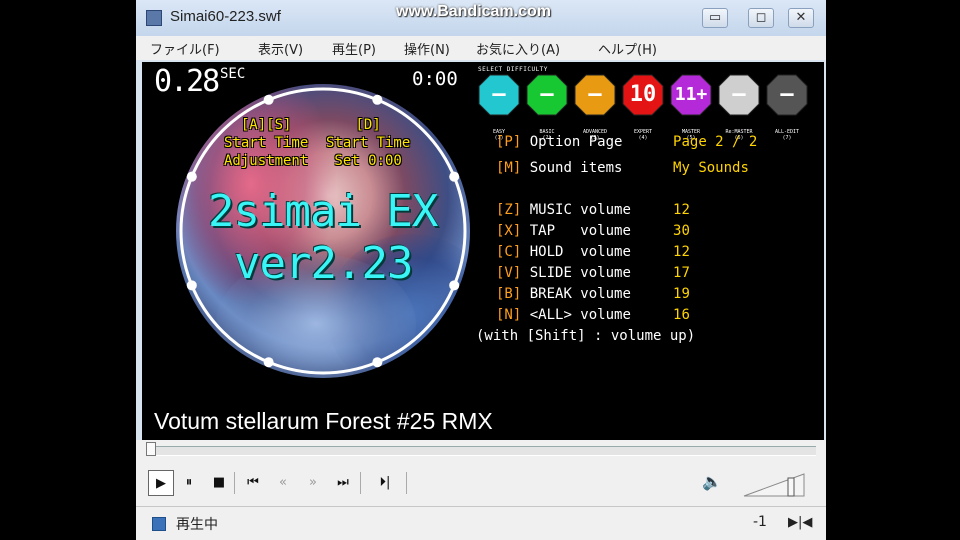  I want to click on start-set-line2: Set 0:00, so click(368, 161).